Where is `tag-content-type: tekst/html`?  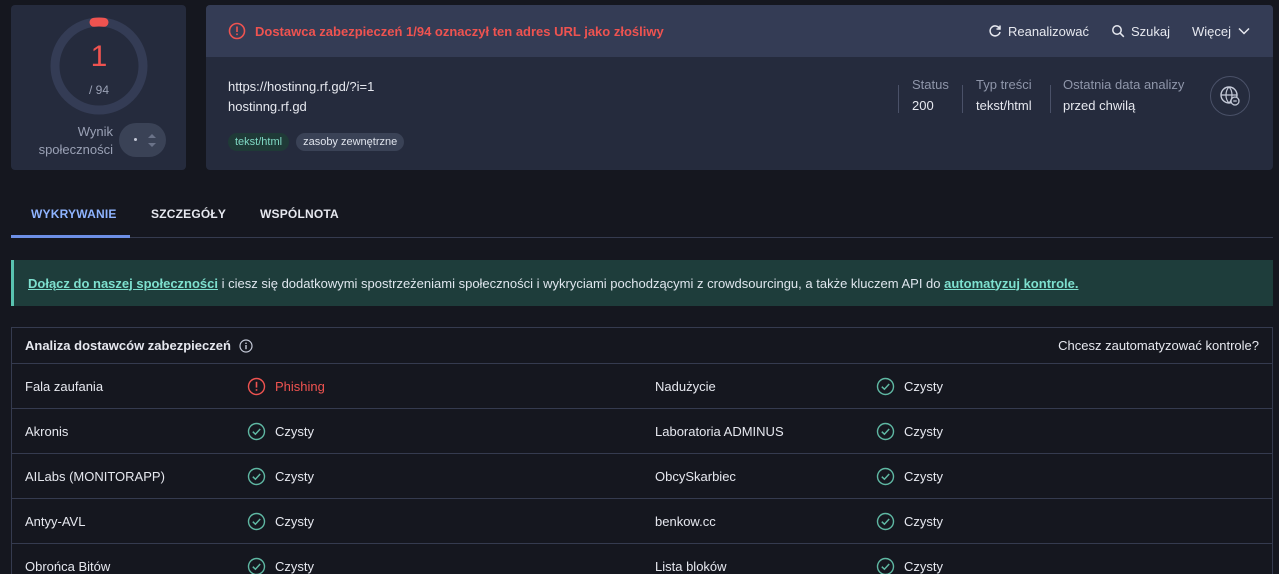 tag-content-type: tekst/html is located at coordinates (259, 142).